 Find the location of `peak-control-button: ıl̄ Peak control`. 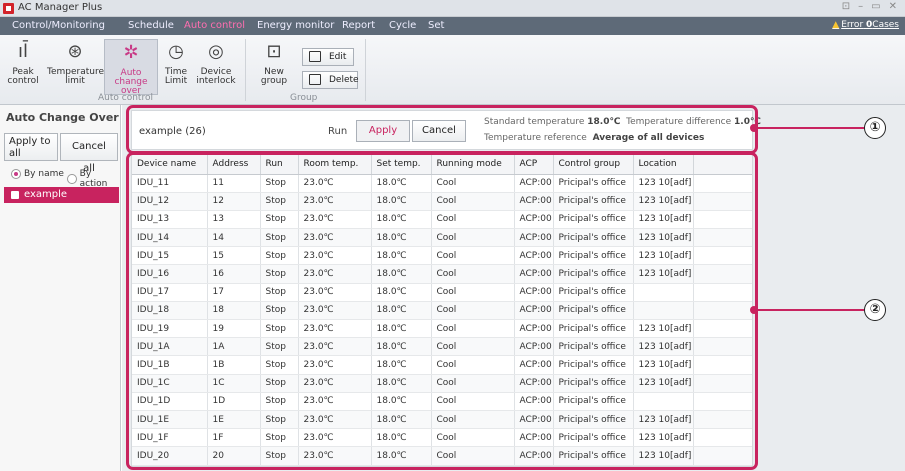

peak-control-button: ıl̄ Peak control is located at coordinates (23, 63).